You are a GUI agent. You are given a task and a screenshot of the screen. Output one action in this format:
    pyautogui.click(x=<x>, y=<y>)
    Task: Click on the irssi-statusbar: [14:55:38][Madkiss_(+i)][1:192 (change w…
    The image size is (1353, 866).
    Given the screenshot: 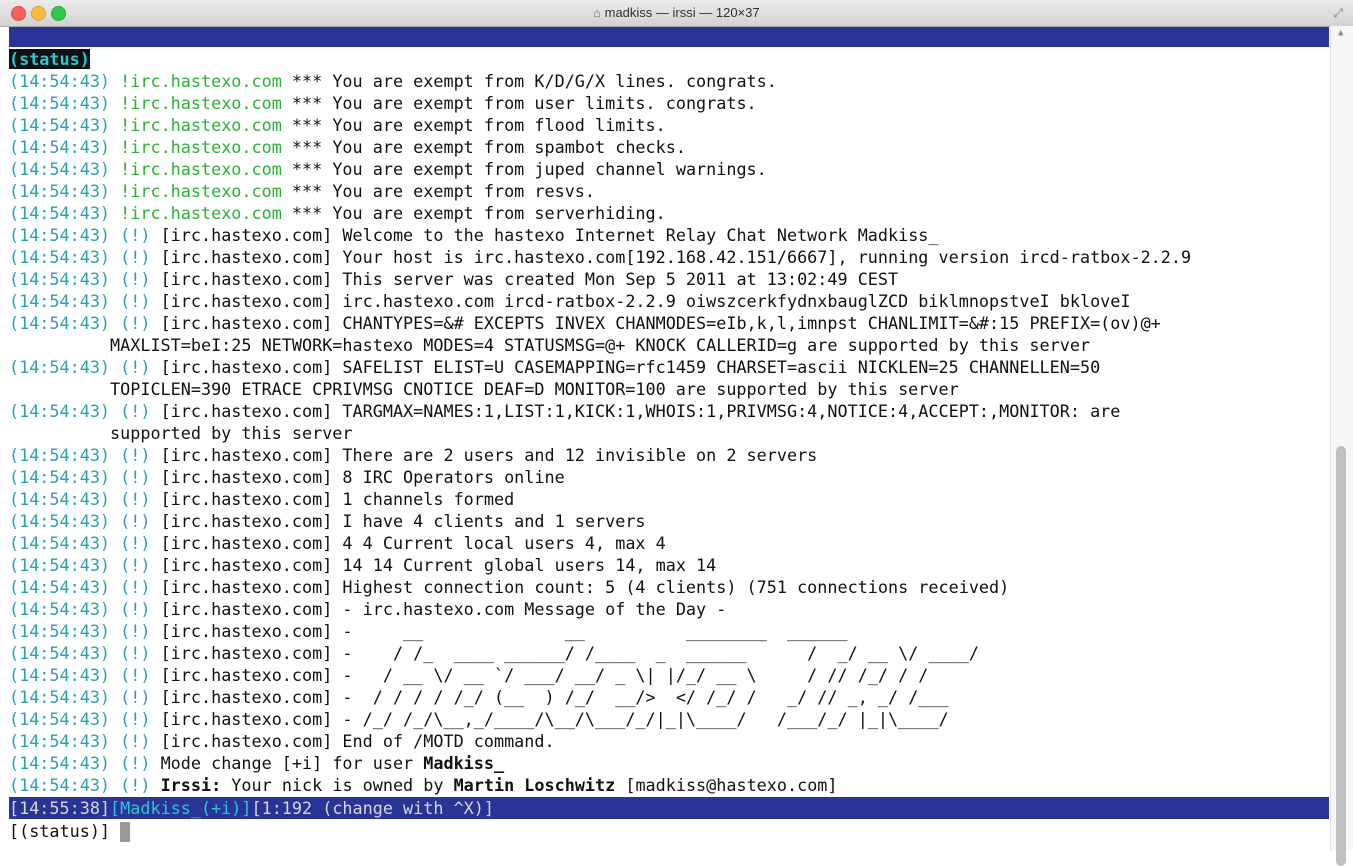 What is the action you would take?
    pyautogui.click(x=669, y=808)
    